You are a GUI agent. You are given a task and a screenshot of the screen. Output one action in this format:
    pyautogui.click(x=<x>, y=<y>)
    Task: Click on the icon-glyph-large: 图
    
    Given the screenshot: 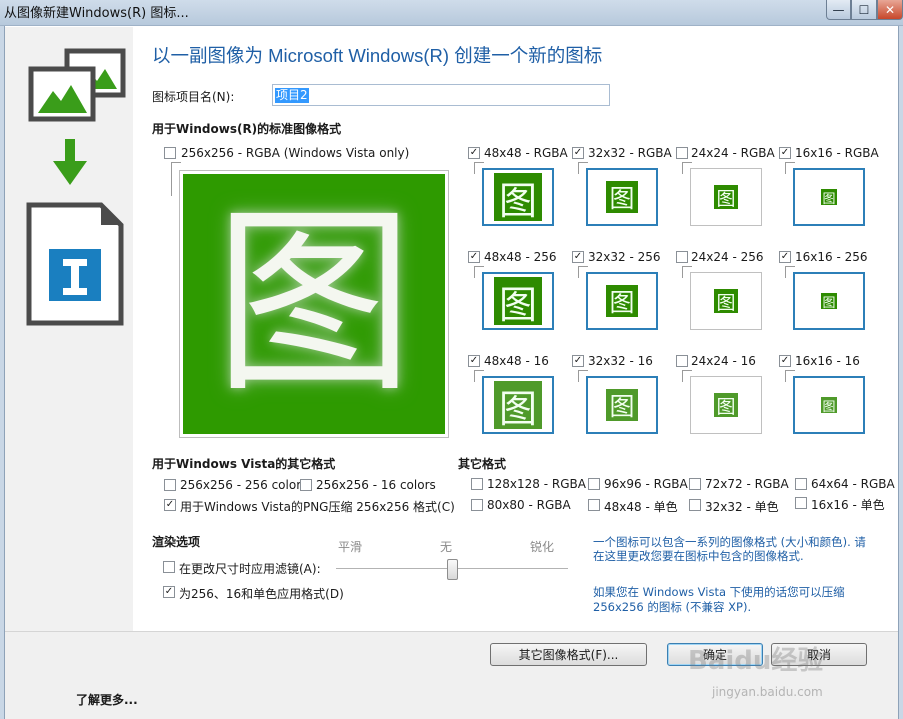 What is the action you would take?
    pyautogui.click(x=313, y=303)
    